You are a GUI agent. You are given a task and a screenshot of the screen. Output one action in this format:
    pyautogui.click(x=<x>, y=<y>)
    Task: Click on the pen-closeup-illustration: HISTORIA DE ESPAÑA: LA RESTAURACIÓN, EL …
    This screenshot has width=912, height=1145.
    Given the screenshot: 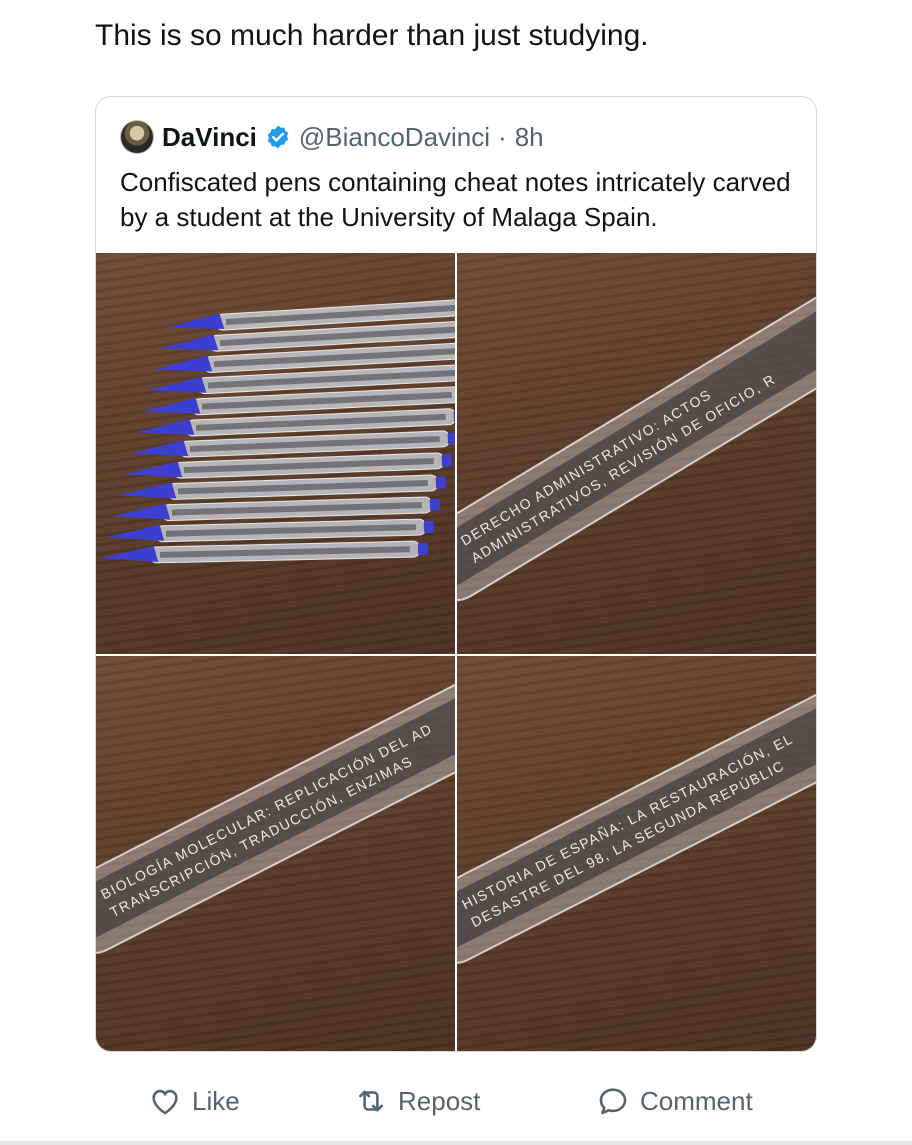 What is the action you would take?
    pyautogui.click(x=636, y=821)
    